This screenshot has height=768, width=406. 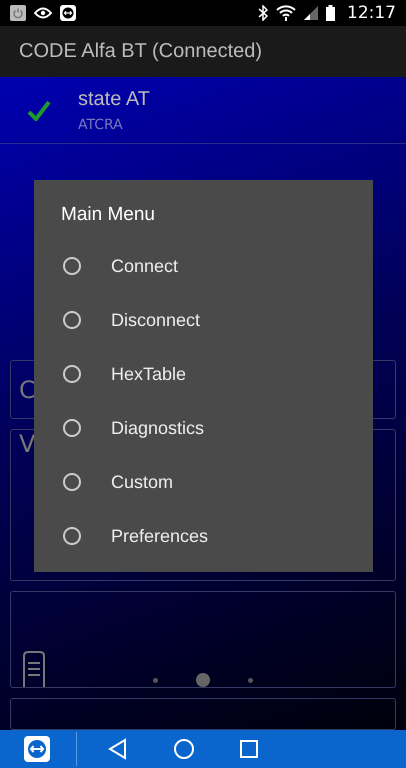 What do you see at coordinates (286, 13) in the screenshot?
I see `wifi-icon` at bounding box center [286, 13].